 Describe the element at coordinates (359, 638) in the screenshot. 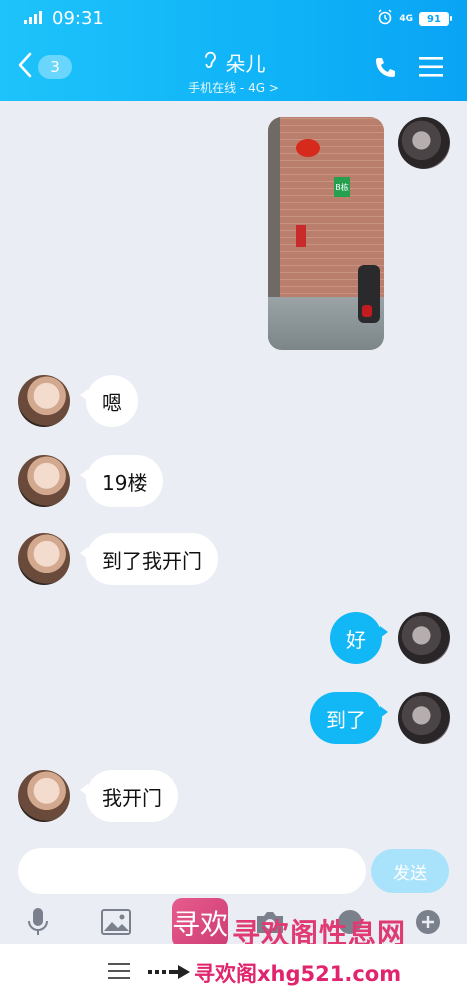

I see `message-bubble-outgoing: 好` at that location.